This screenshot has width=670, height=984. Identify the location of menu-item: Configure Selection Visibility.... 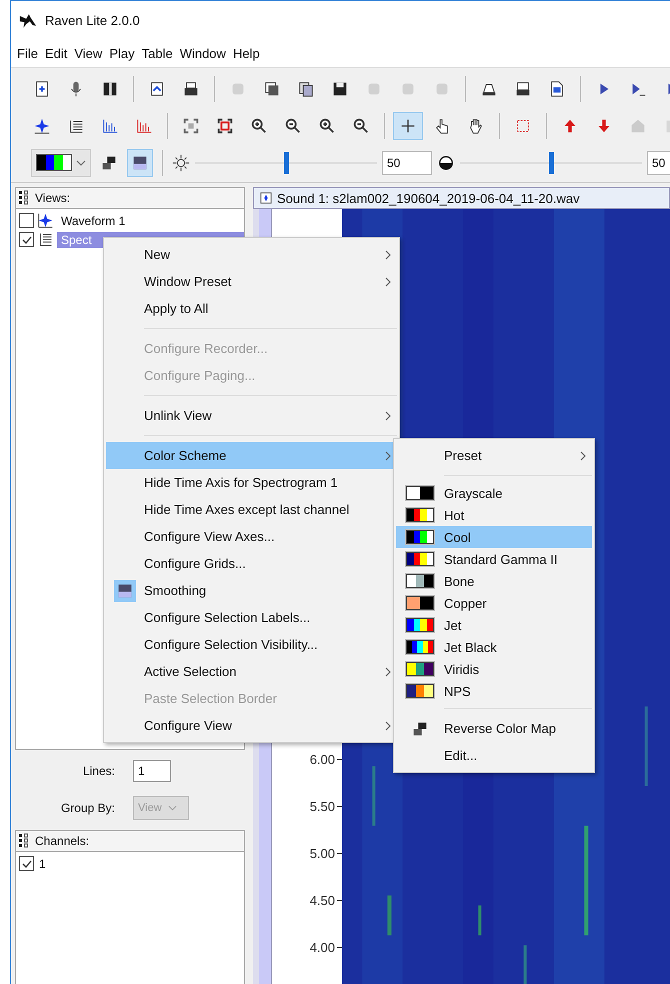
(251, 644).